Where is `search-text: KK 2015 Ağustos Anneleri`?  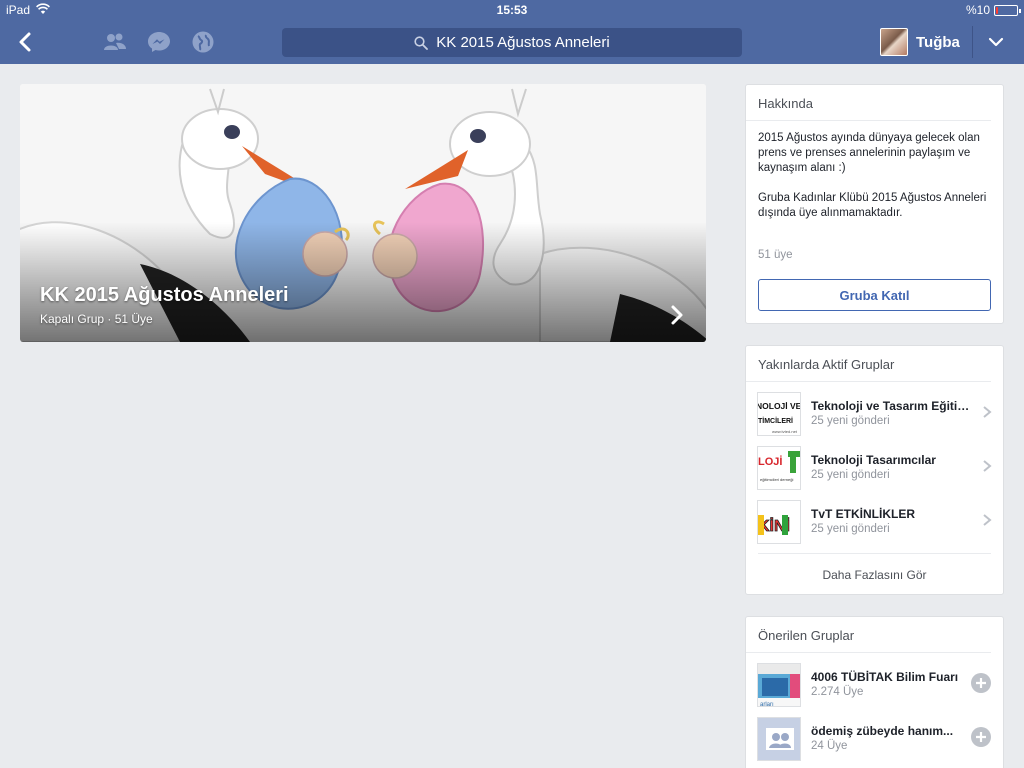
search-text: KK 2015 Ağustos Anneleri is located at coordinates (523, 42).